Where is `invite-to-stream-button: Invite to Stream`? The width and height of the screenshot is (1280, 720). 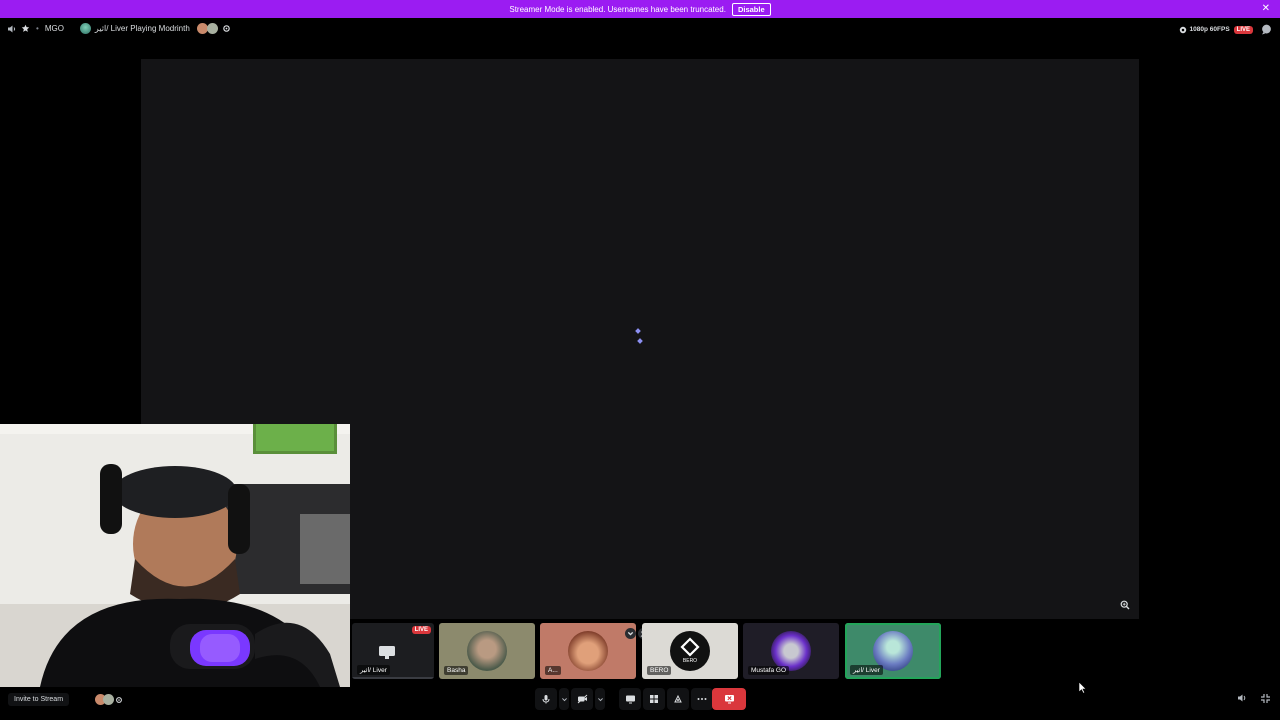
invite-to-stream-button: Invite to Stream is located at coordinates (39, 699).